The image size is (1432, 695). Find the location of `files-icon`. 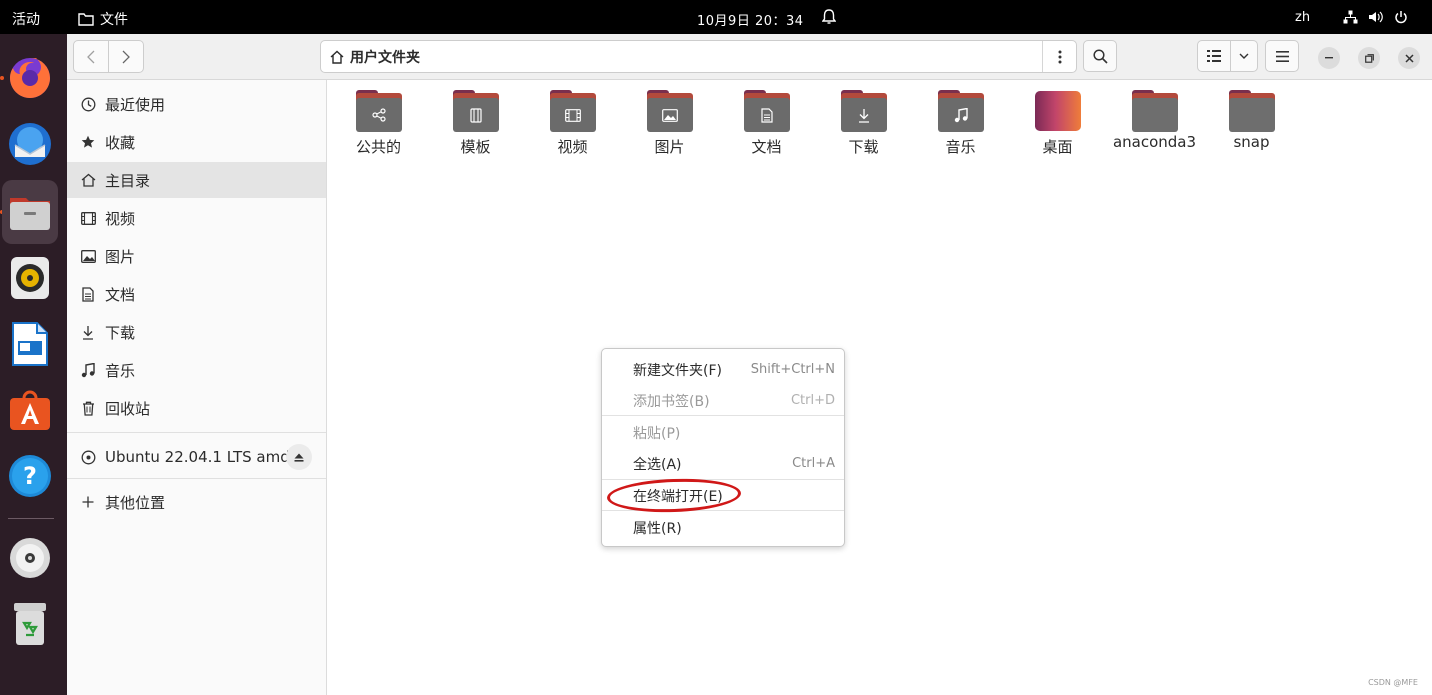

files-icon is located at coordinates (30, 212).